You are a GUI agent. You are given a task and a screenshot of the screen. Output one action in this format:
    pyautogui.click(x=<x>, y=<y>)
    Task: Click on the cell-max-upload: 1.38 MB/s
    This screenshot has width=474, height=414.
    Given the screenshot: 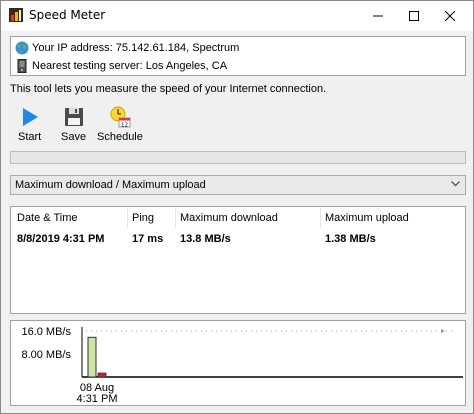 What is the action you would take?
    pyautogui.click(x=350, y=239)
    